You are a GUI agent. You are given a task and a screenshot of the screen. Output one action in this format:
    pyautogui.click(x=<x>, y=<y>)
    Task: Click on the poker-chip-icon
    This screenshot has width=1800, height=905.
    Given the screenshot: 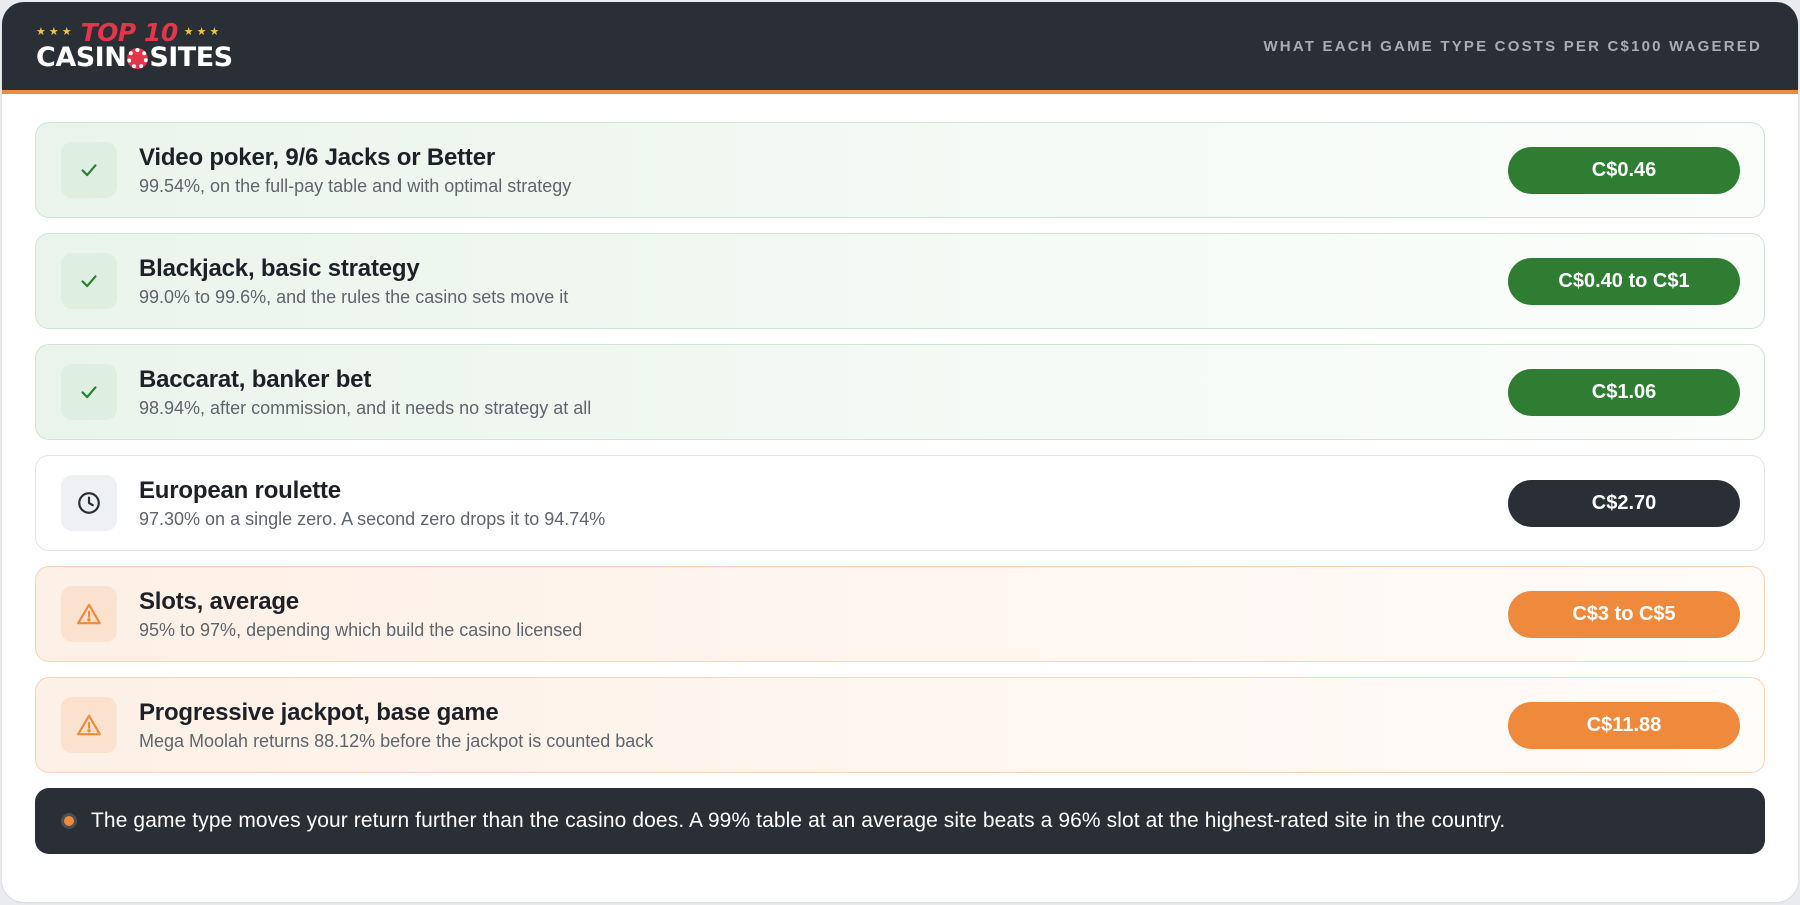 What is the action you would take?
    pyautogui.click(x=138, y=58)
    